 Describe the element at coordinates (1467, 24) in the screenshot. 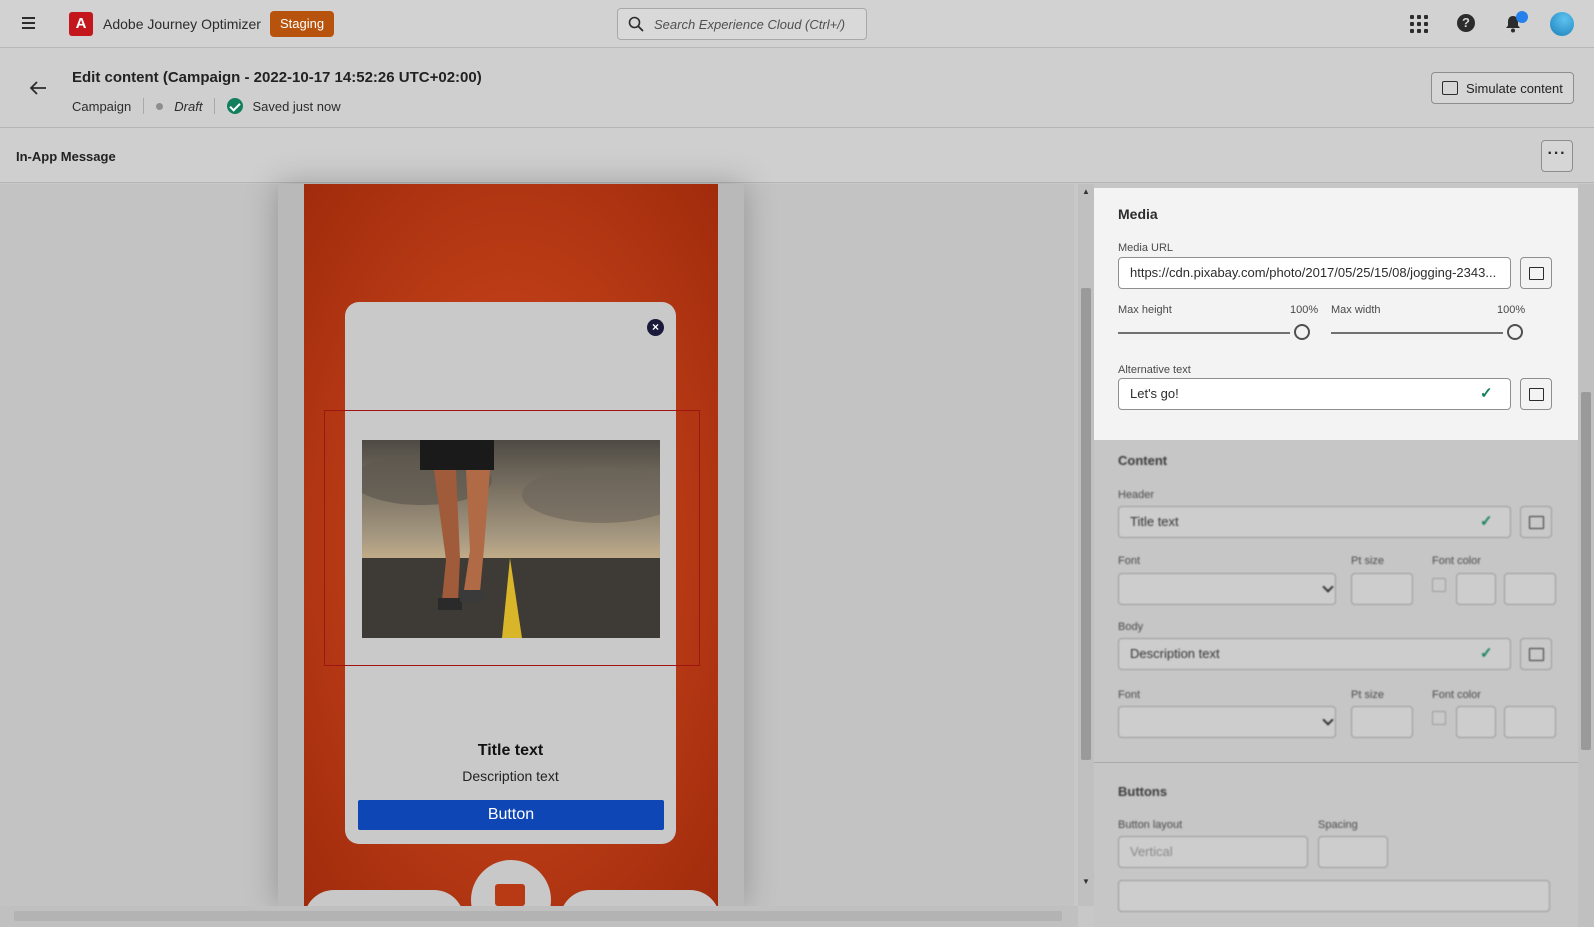

I see `help-icon: ?` at that location.